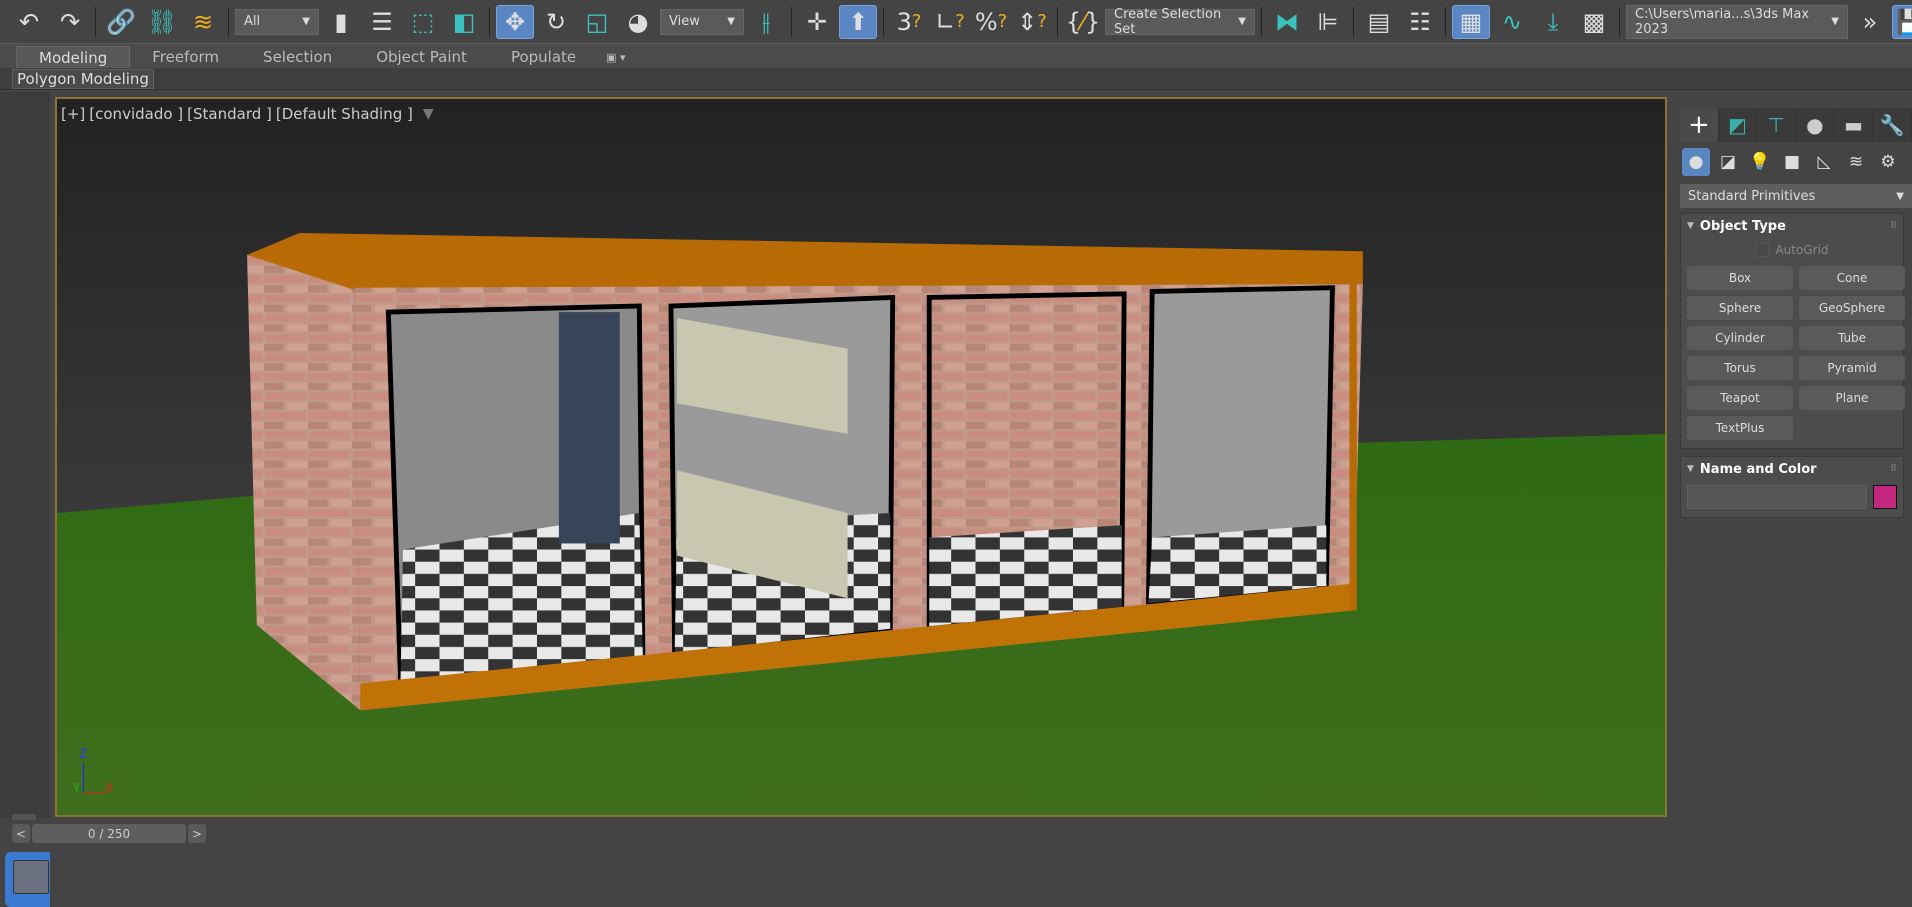  What do you see at coordinates (1740, 338) in the screenshot?
I see `primitive-cylinder-button: Cylinder` at bounding box center [1740, 338].